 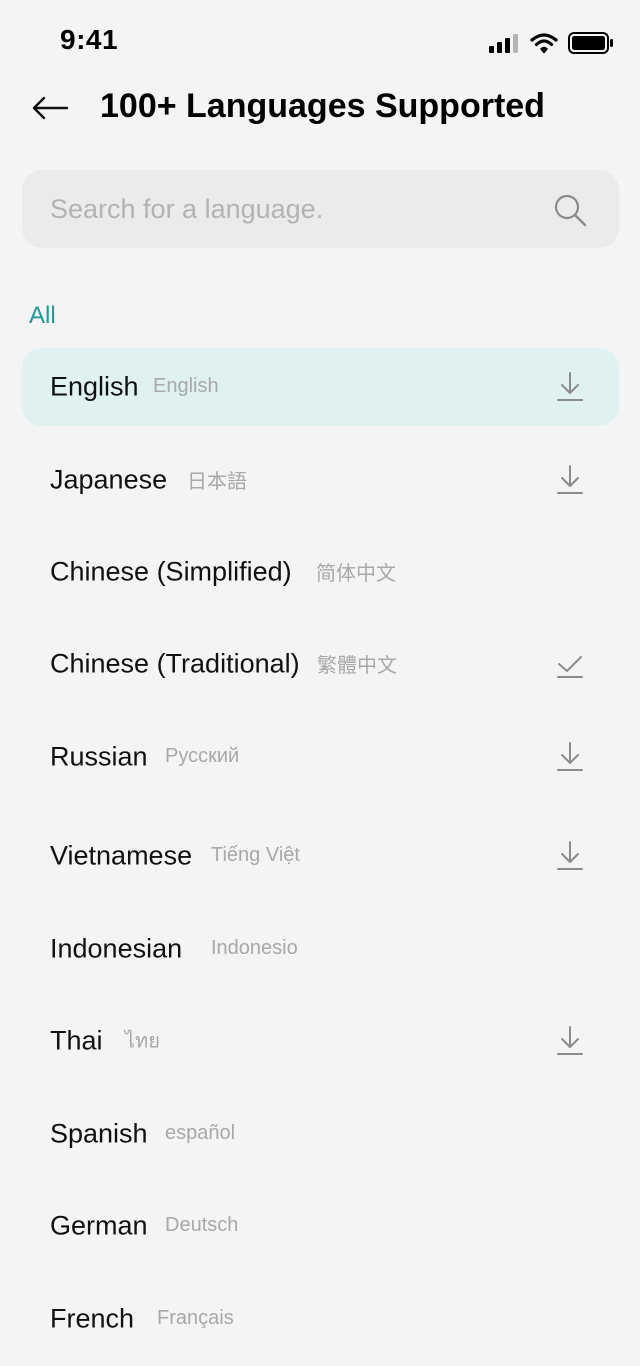 What do you see at coordinates (99, 1225) in the screenshot?
I see `language-name: German` at bounding box center [99, 1225].